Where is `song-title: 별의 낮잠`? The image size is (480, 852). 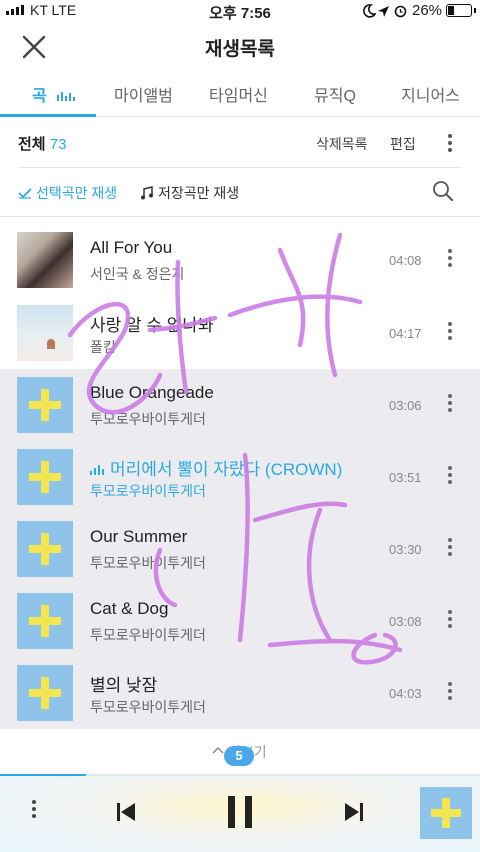
song-title: 별의 낮잠 is located at coordinates (124, 685).